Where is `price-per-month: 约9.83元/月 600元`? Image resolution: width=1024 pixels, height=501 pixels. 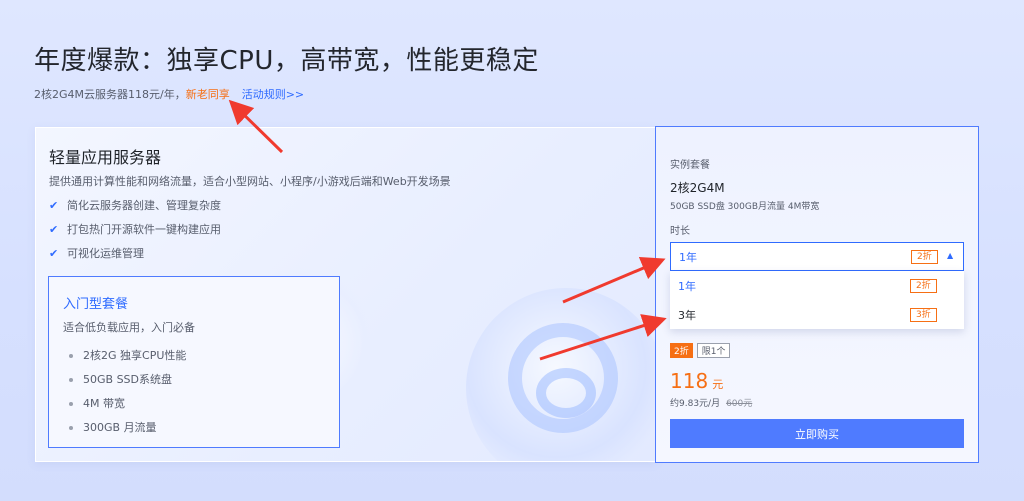
price-per-month: 约9.83元/月 600元 is located at coordinates (711, 402).